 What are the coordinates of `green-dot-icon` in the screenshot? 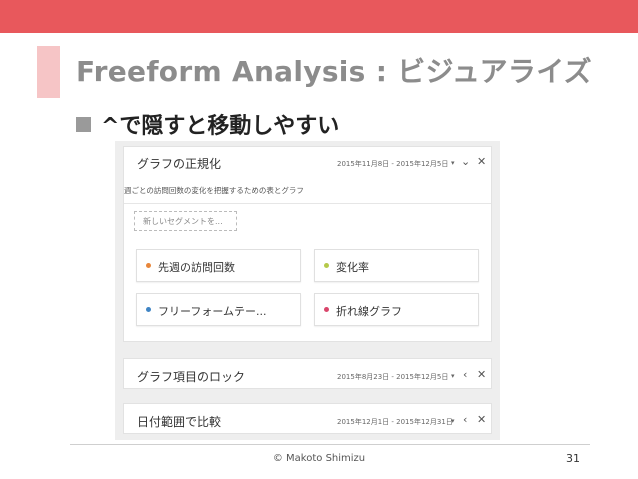 It's located at (326, 265).